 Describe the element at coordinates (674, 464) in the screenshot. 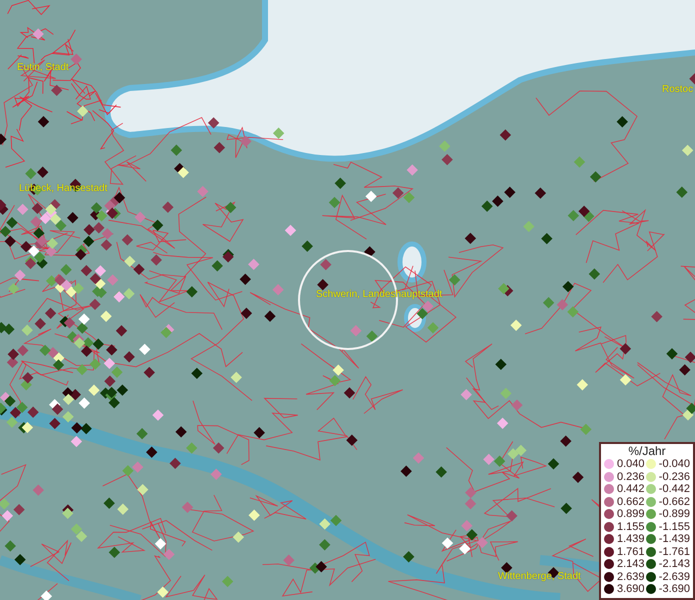

I see `legend-value: -0.040` at that location.